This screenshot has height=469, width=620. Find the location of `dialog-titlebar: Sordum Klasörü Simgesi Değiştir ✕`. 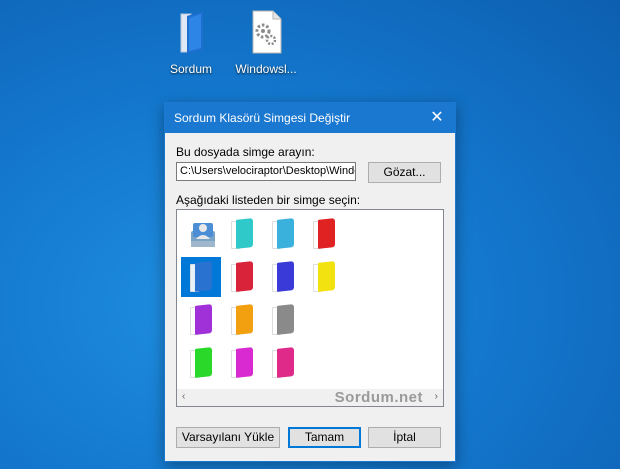

dialog-titlebar: Sordum Klasörü Simgesi Değiştir ✕ is located at coordinates (310, 118).